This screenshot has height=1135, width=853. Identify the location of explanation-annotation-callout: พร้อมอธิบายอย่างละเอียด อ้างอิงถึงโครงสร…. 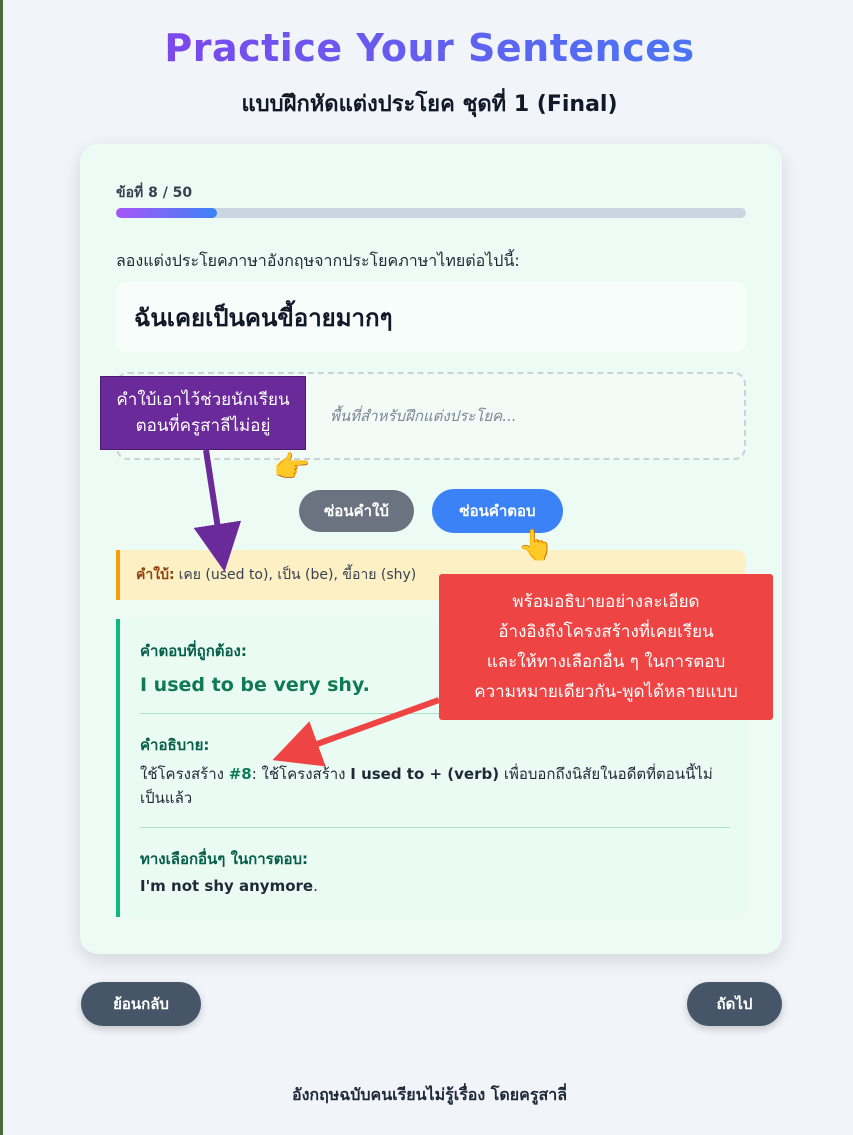
(606, 647).